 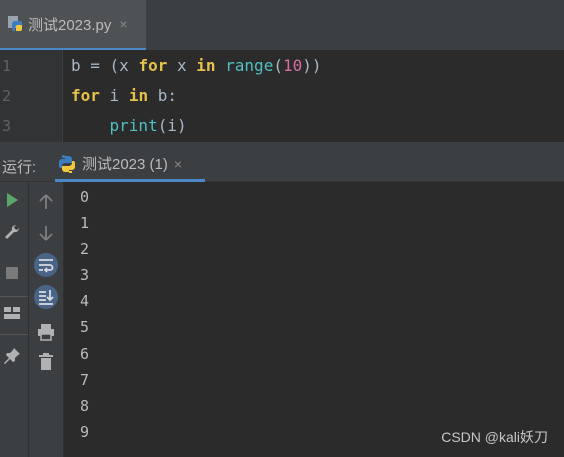 I want to click on python-run-icon, so click(x=67, y=163).